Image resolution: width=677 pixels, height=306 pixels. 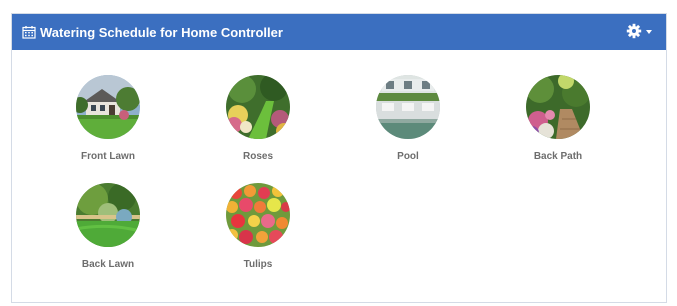 I want to click on zone-label: Roses, so click(x=257, y=156).